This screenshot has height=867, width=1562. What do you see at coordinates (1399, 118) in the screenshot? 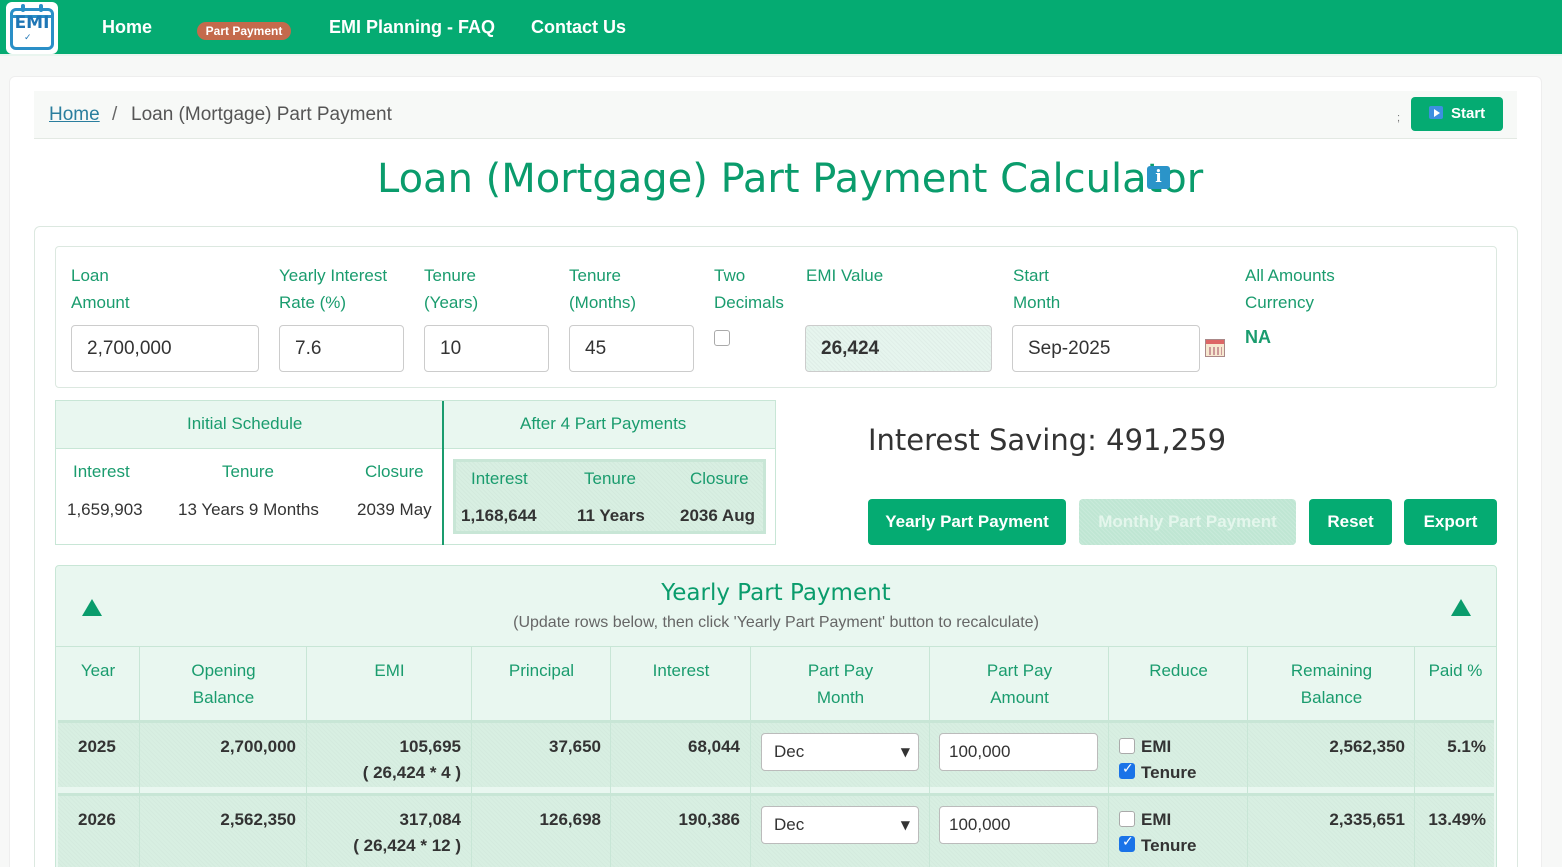
I see `breadcrumb-semicolon: ;` at bounding box center [1399, 118].